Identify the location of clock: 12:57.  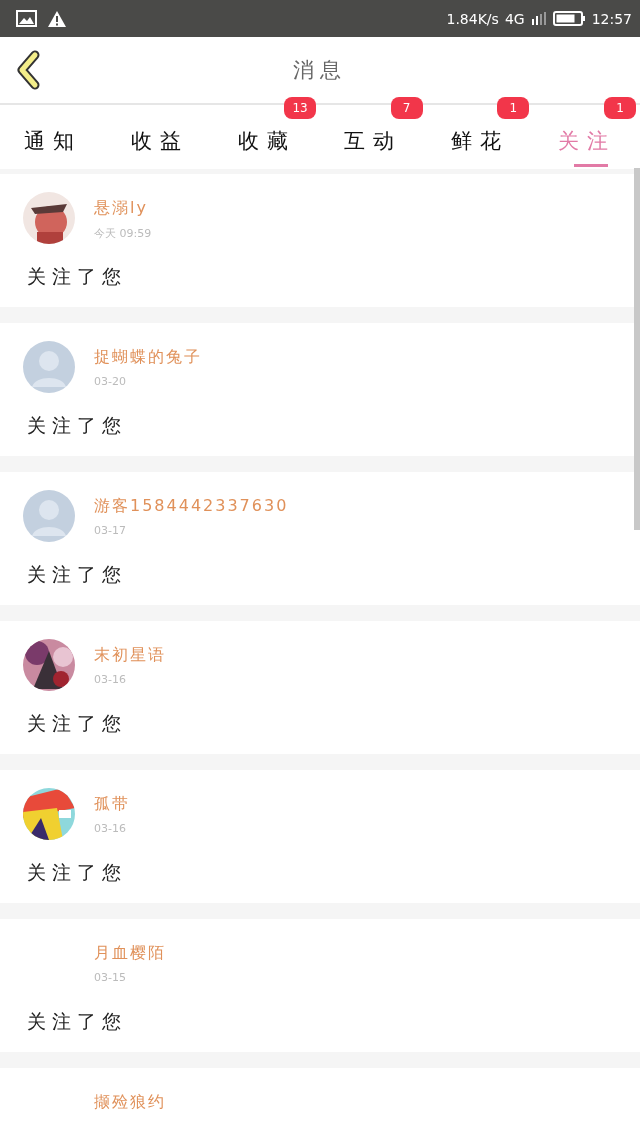
(611, 18).